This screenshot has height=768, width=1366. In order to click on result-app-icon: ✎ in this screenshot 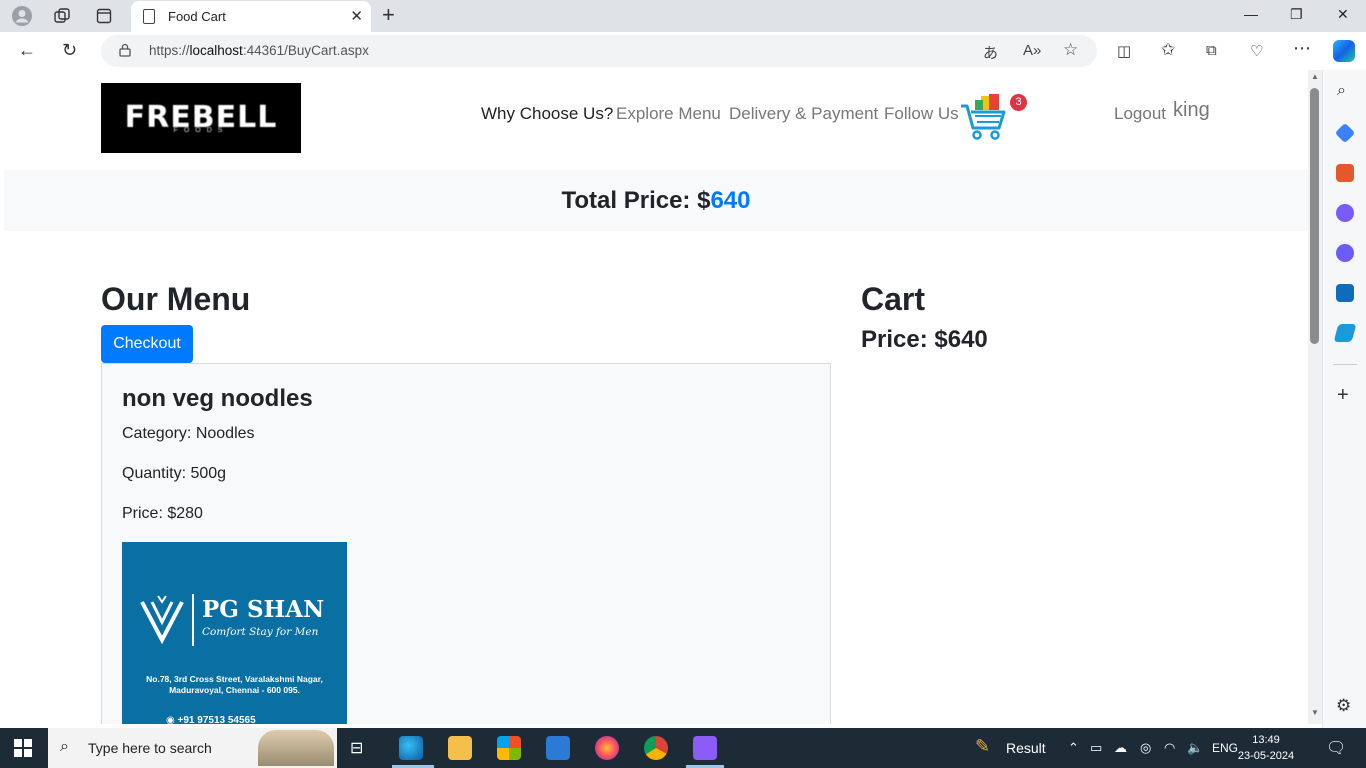, I will do `click(982, 746)`.